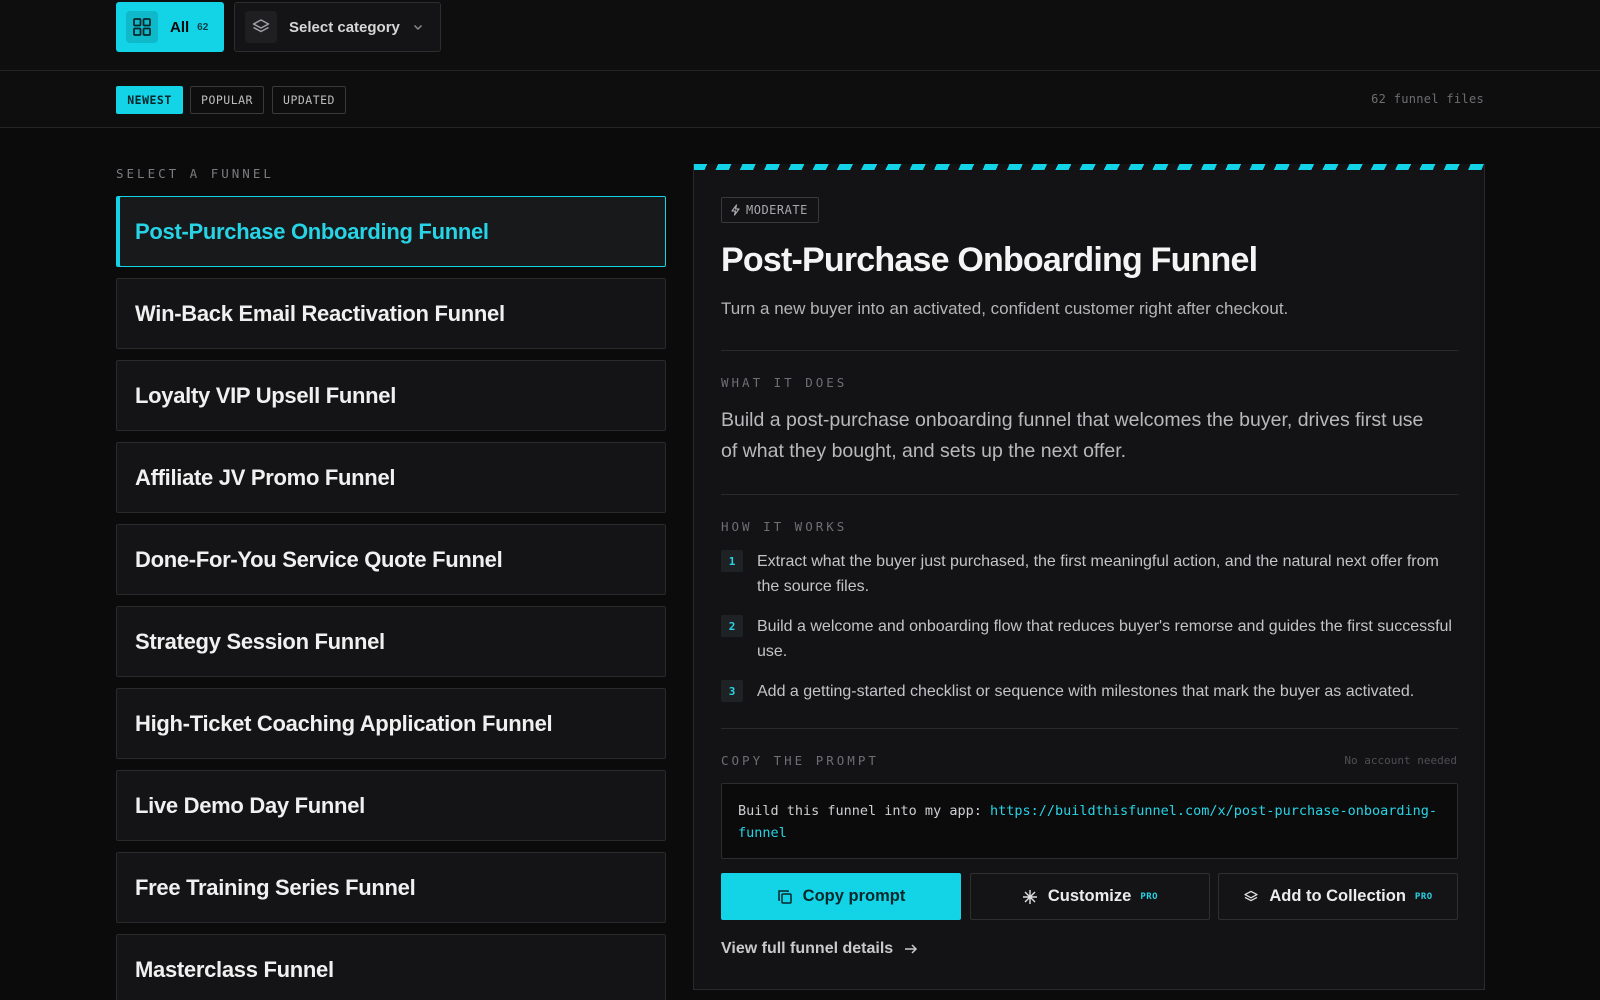 The image size is (1600, 1000). I want to click on customize-button: Customize PRO, so click(1090, 896).